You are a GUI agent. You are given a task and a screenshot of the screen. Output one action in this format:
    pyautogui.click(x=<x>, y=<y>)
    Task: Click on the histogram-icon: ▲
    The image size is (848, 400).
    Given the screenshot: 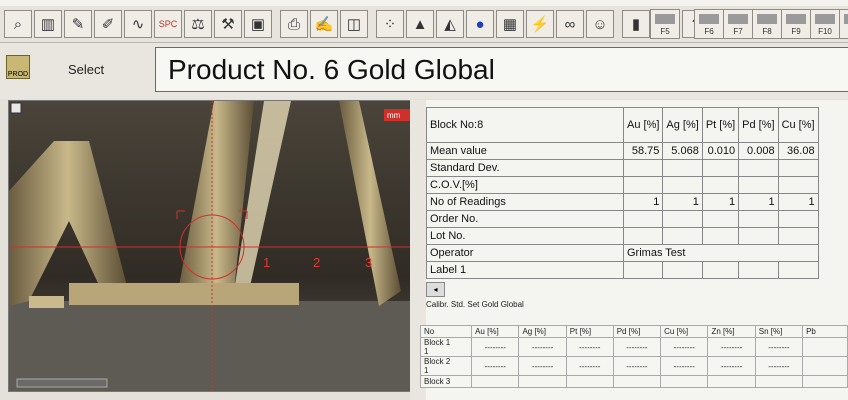 What is the action you would take?
    pyautogui.click(x=420, y=24)
    